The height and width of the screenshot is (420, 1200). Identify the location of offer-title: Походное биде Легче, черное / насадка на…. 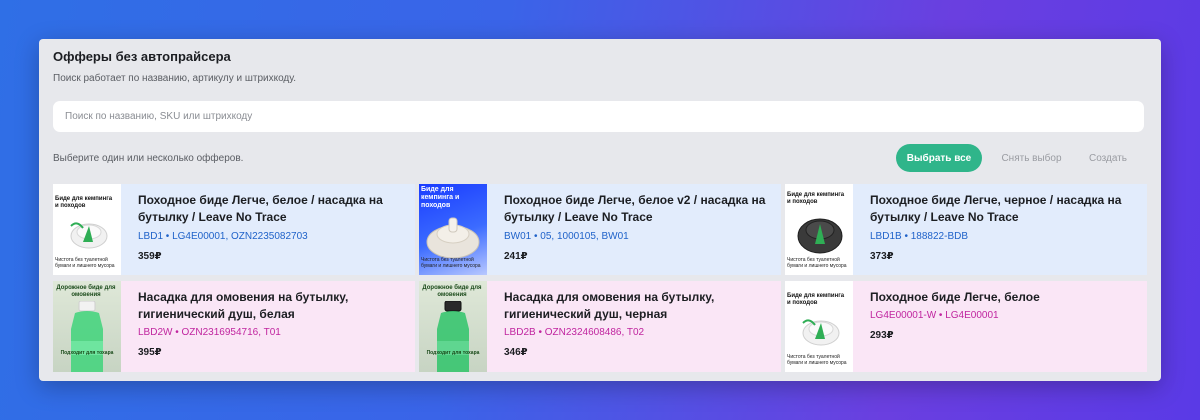
(996, 208).